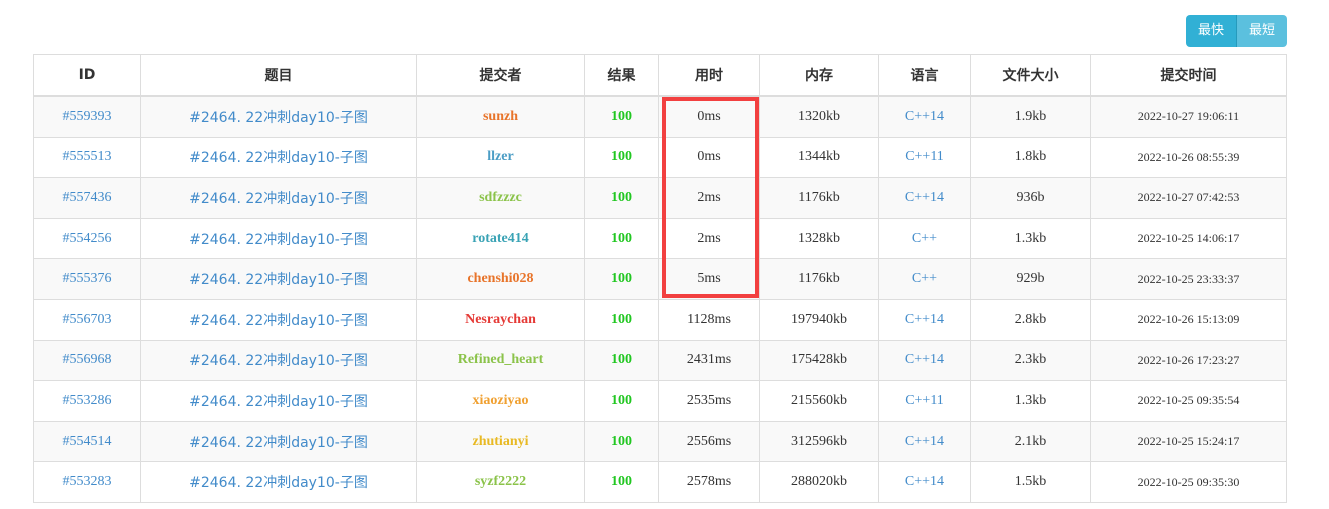 The height and width of the screenshot is (509, 1329). What do you see at coordinates (1030, 279) in the screenshot?
I see `cell-file-size: 929b` at bounding box center [1030, 279].